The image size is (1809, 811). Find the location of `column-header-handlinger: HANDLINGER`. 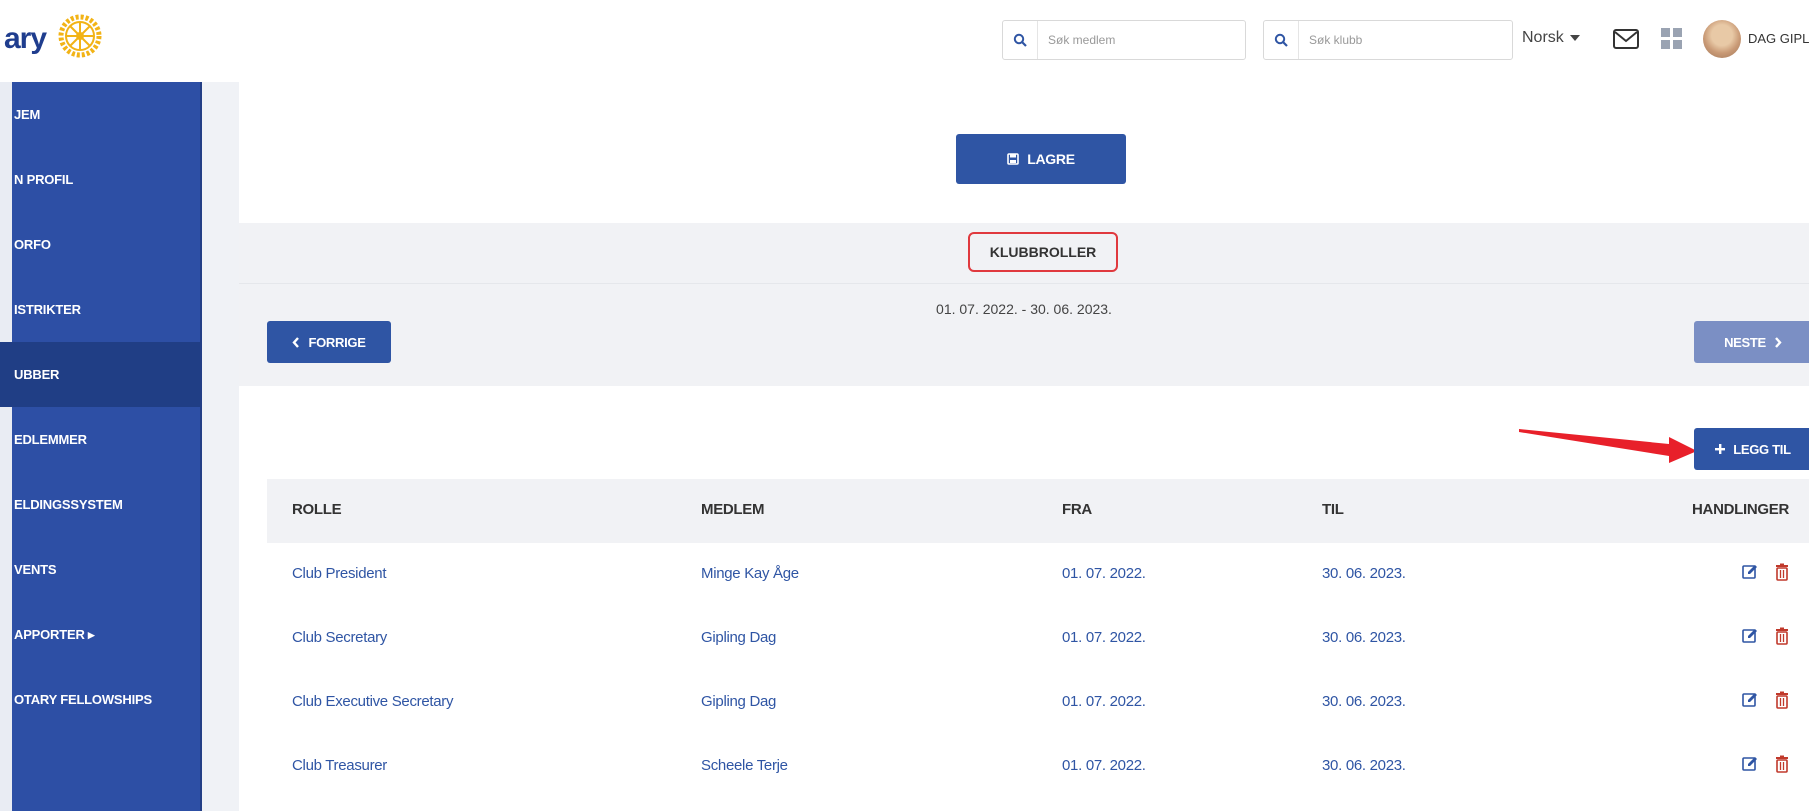

column-header-handlinger: HANDLINGER is located at coordinates (1740, 509).